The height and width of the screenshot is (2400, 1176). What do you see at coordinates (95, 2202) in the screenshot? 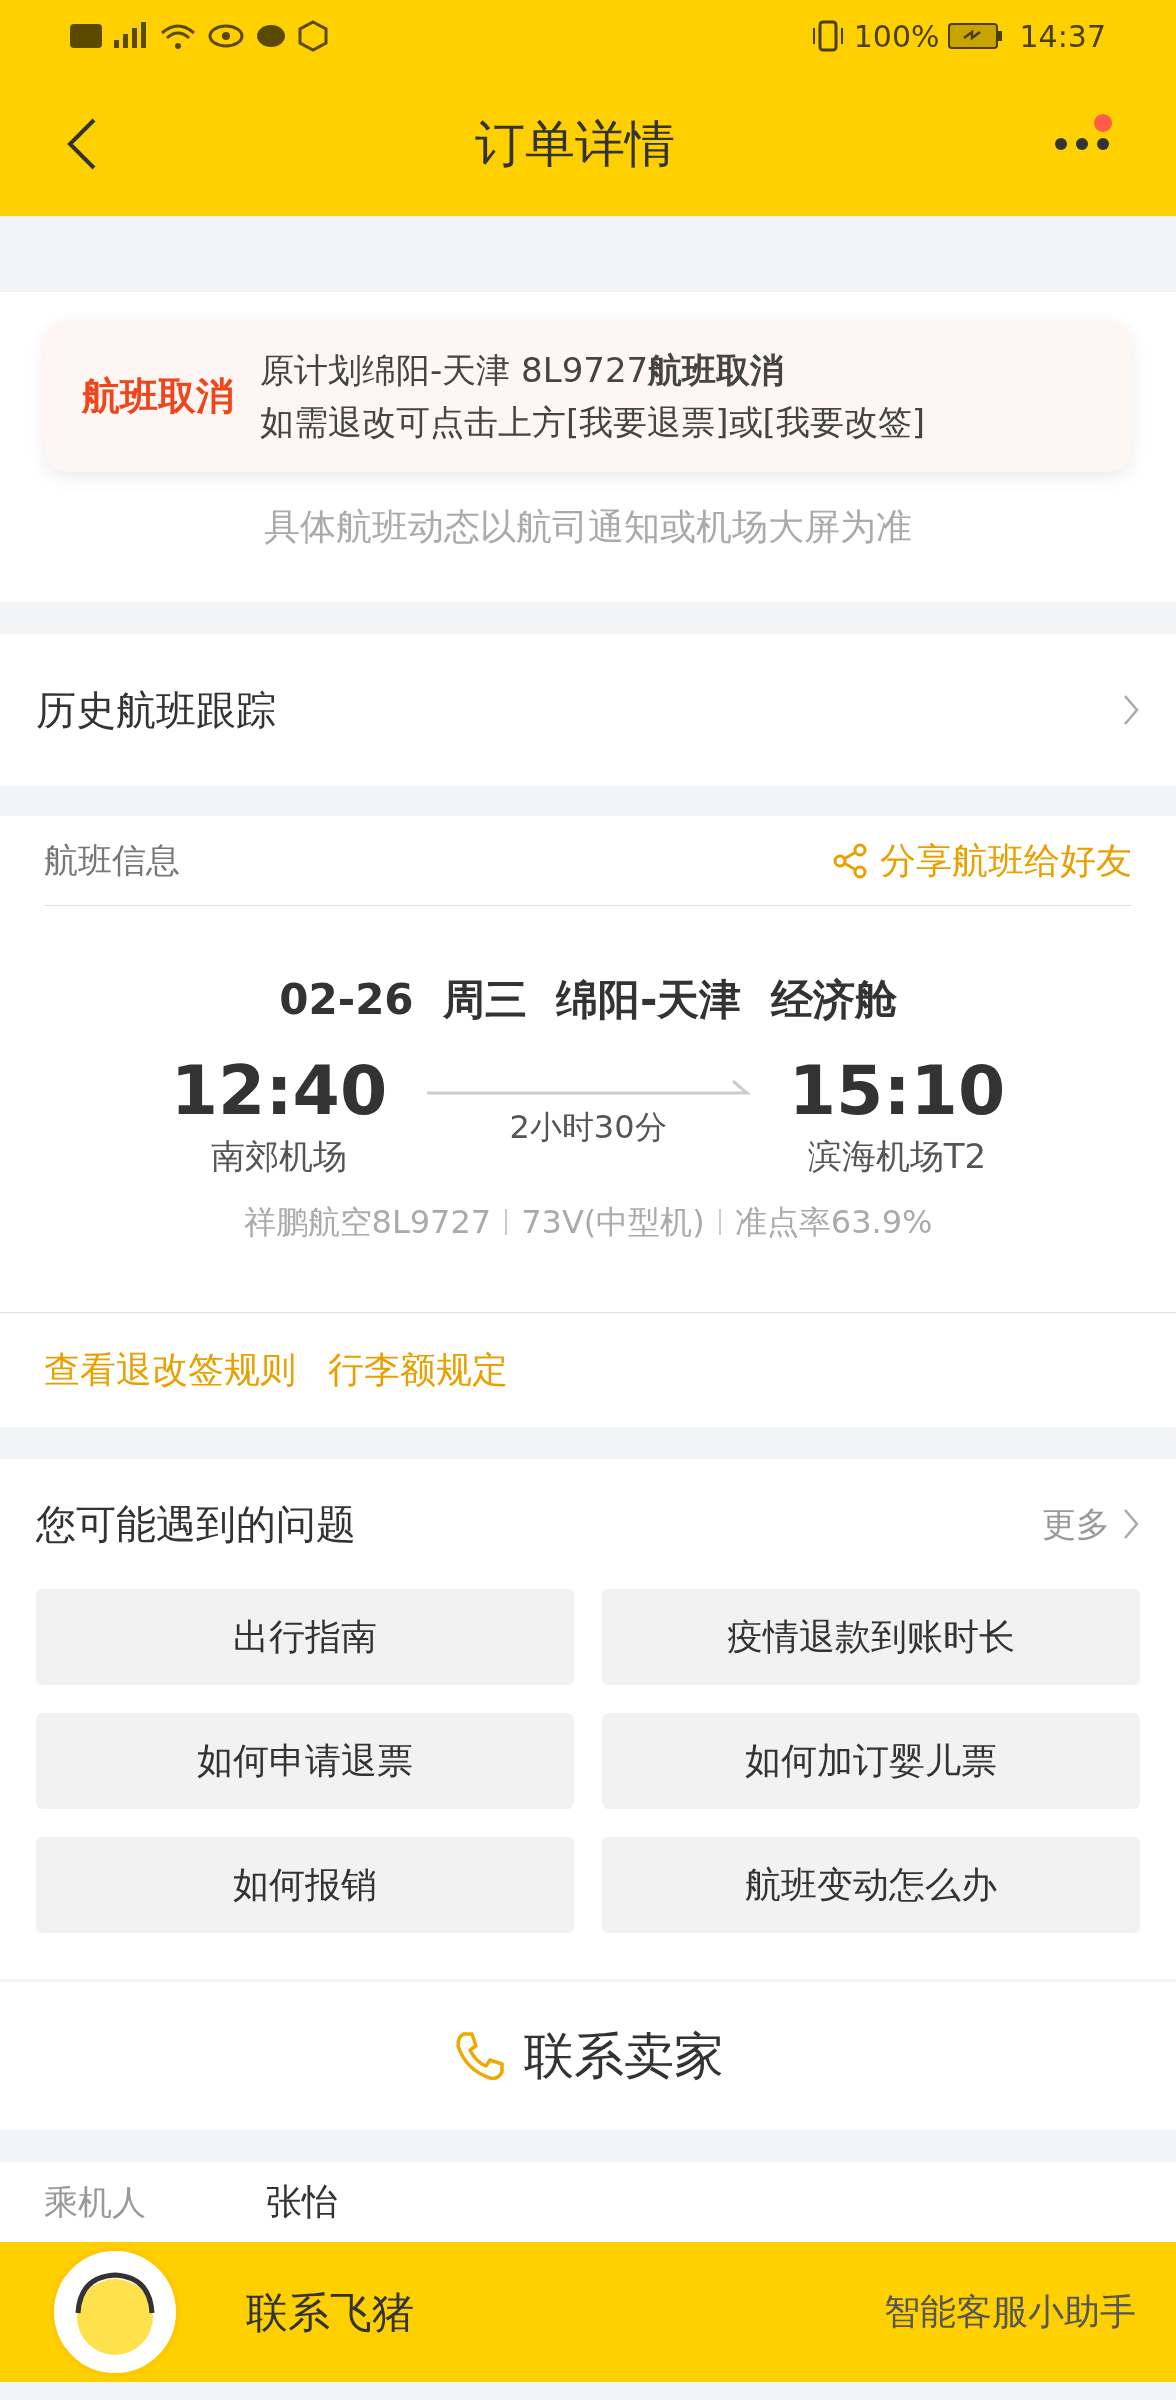
I see `passenger-label: 乘机人` at bounding box center [95, 2202].